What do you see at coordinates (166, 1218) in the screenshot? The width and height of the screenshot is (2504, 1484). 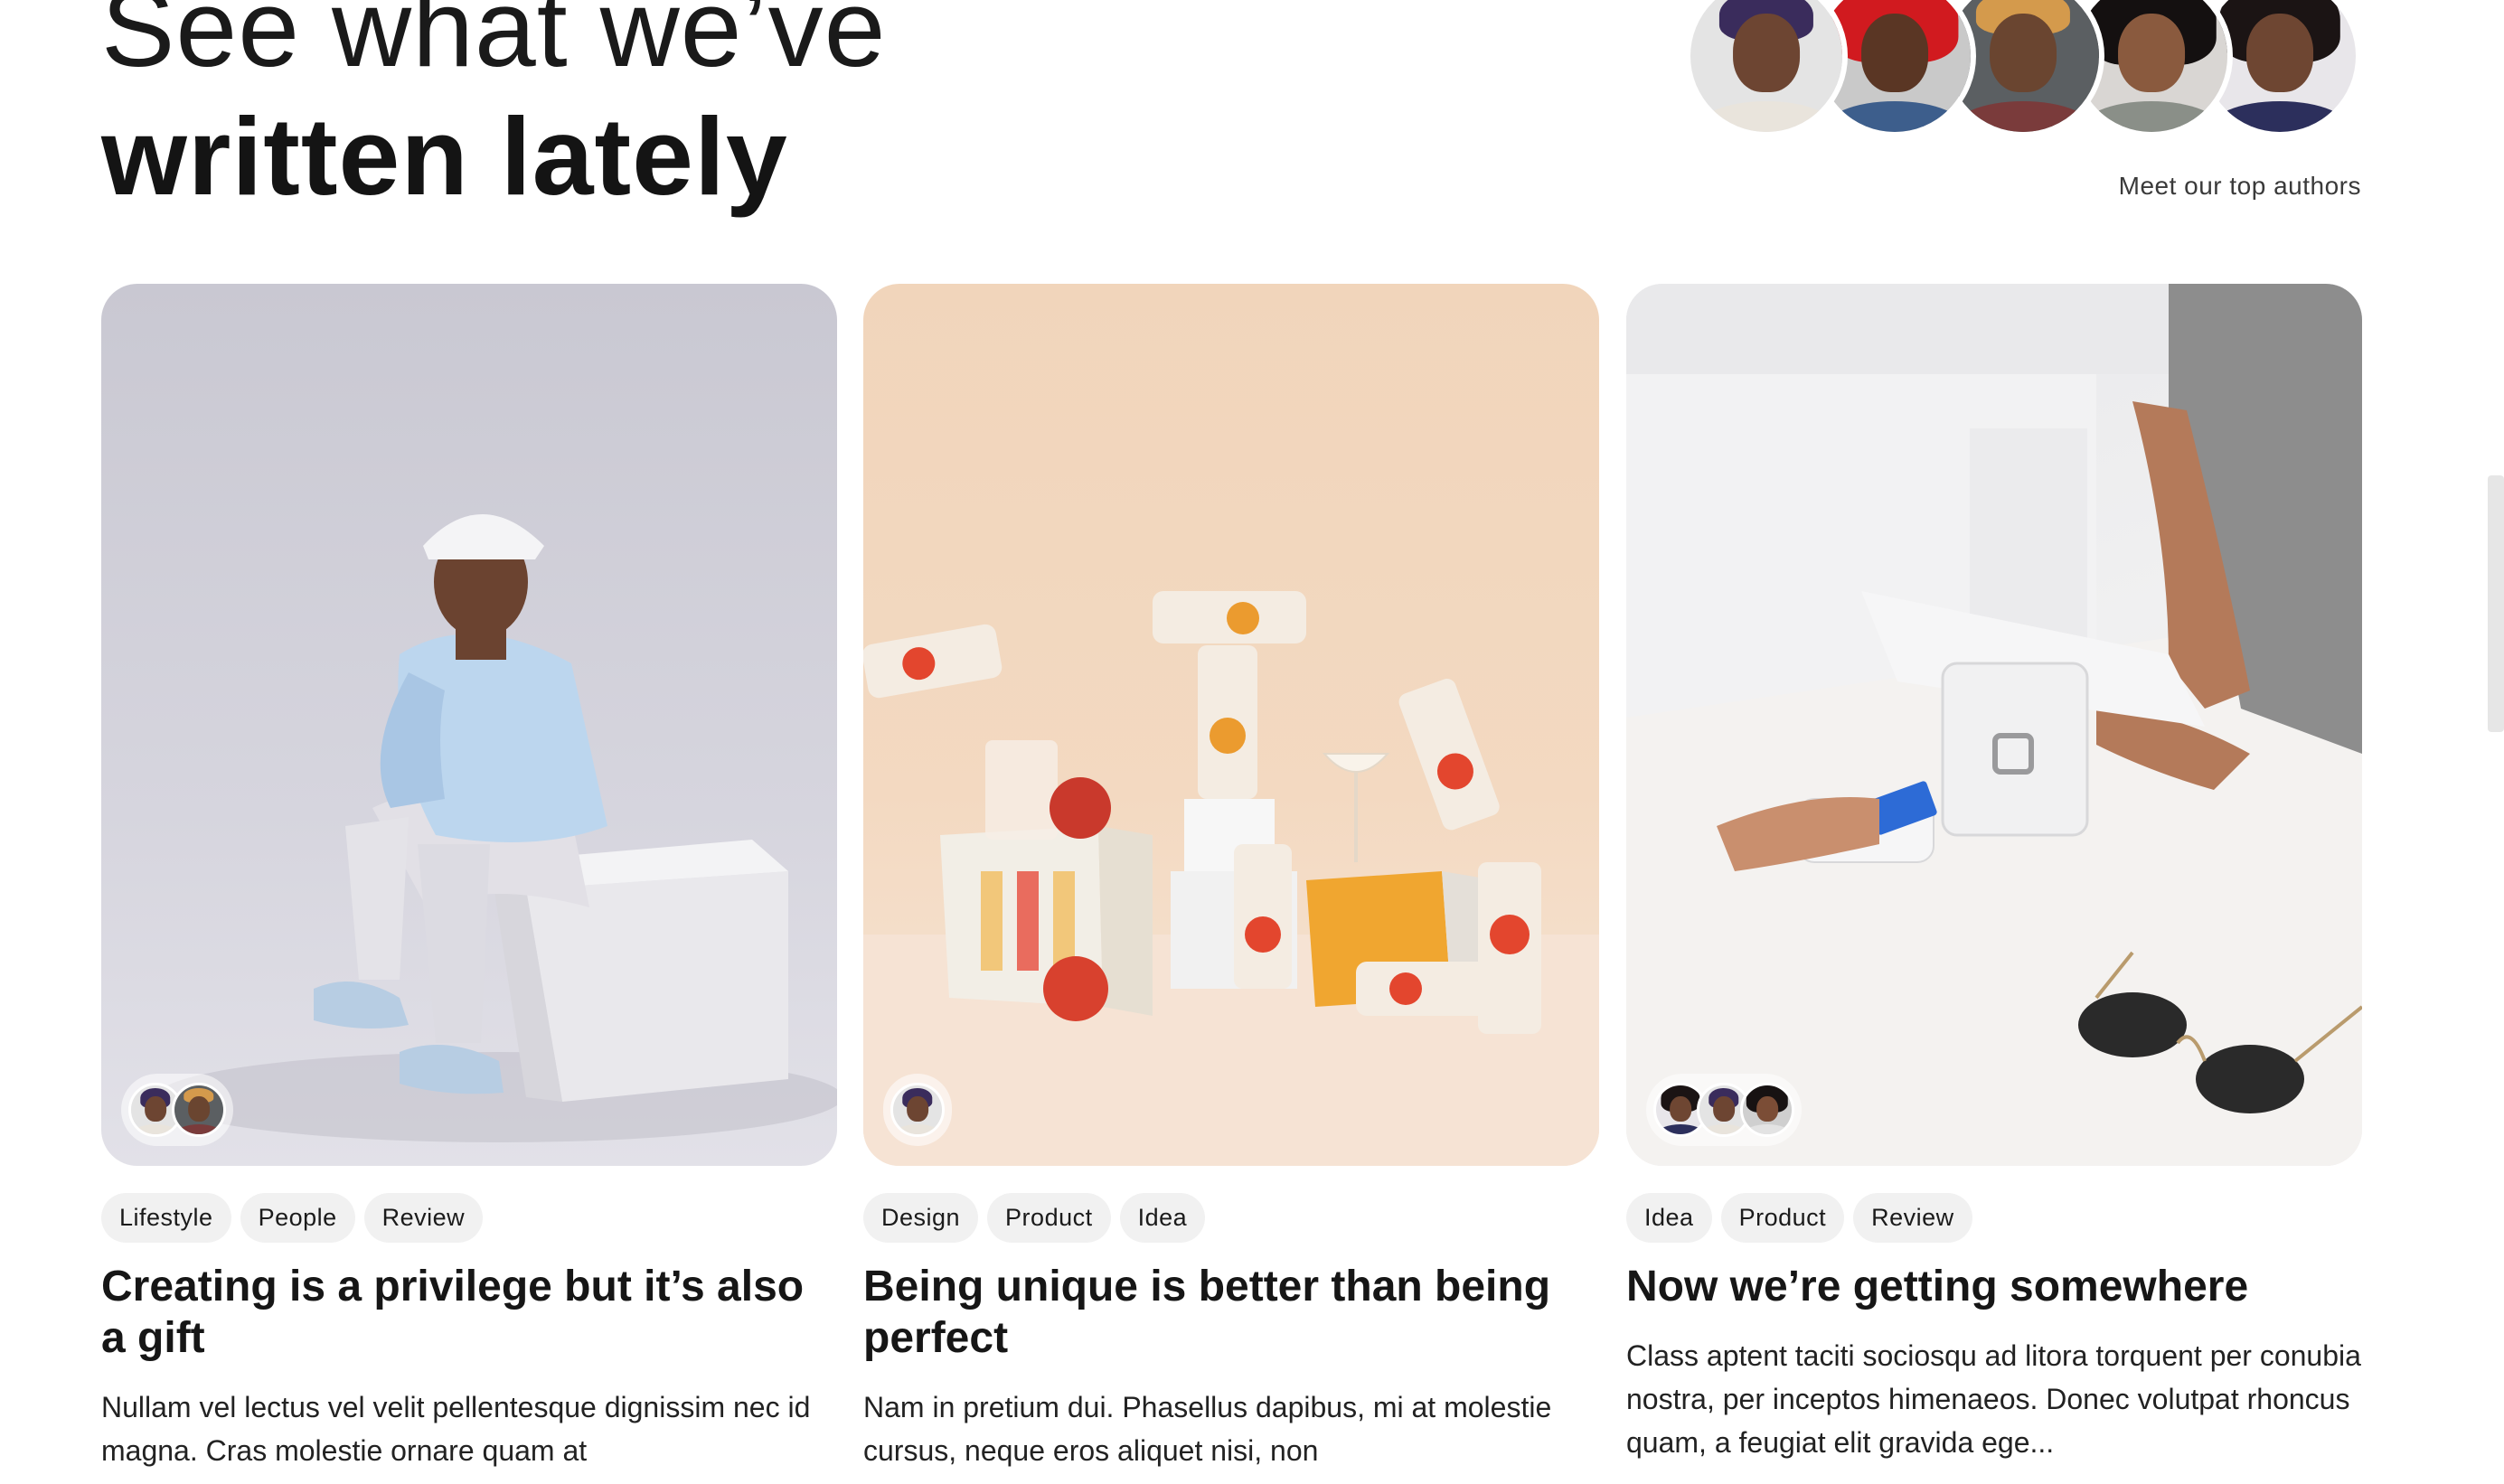 I see `tag-chip: Lifestyle` at bounding box center [166, 1218].